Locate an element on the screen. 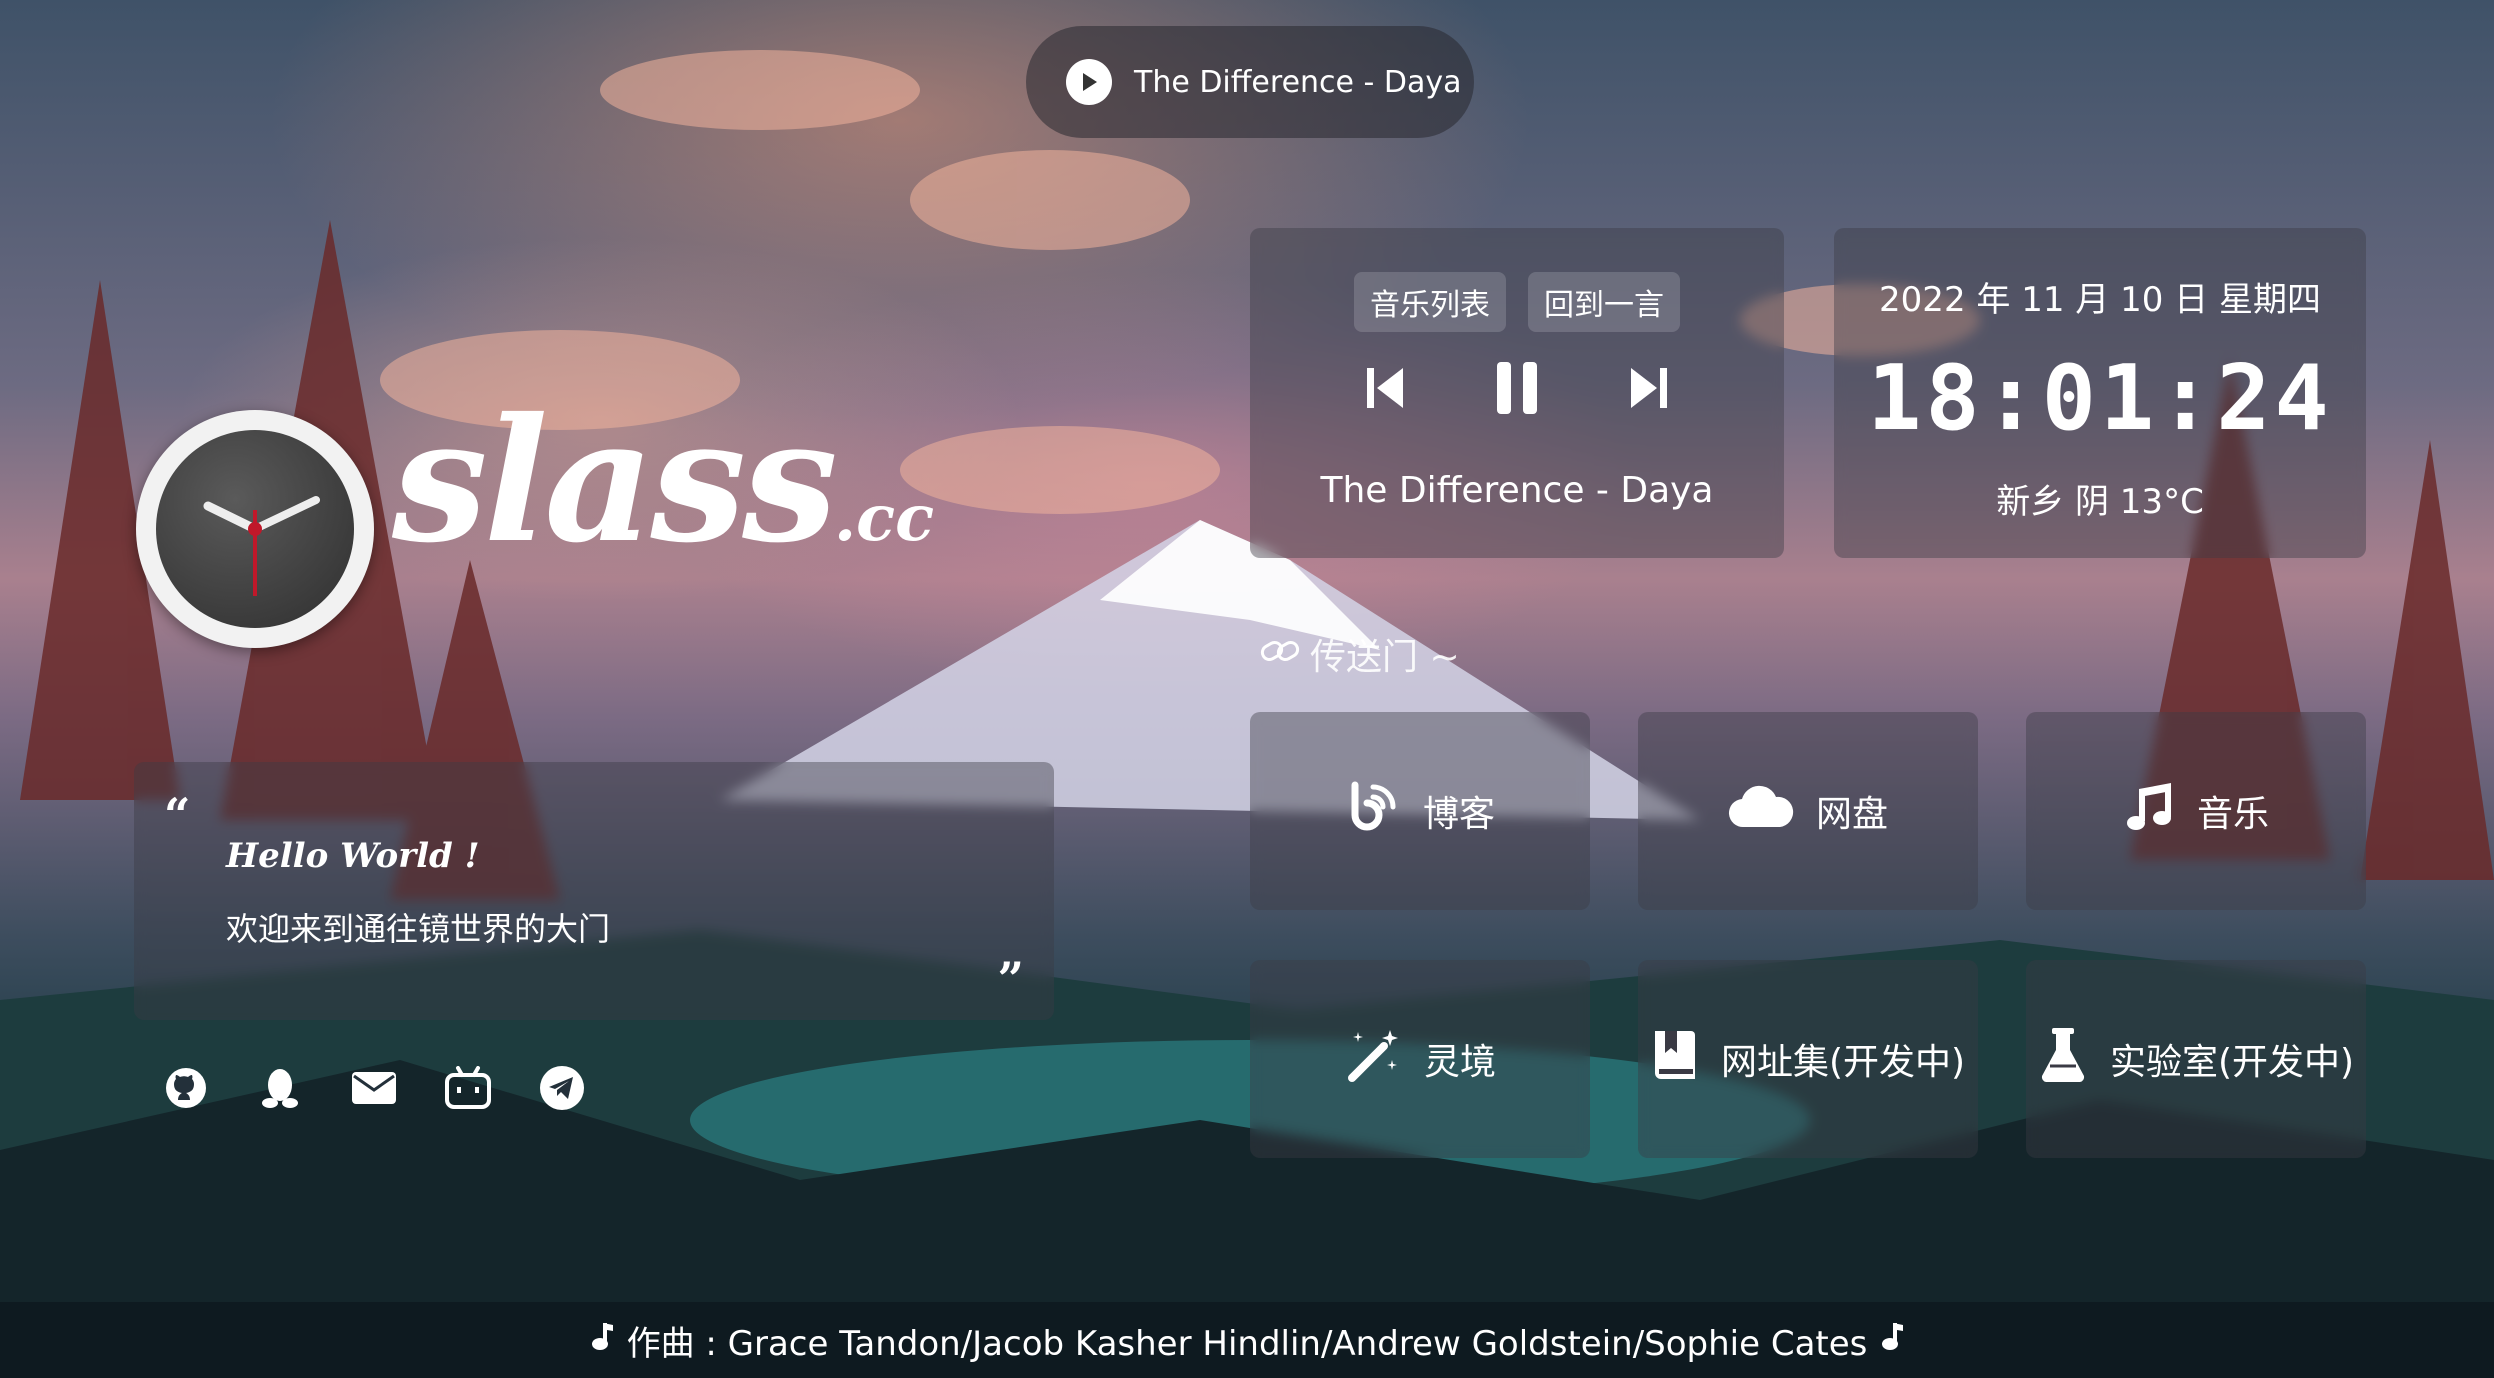 The height and width of the screenshot is (1378, 2494). flask-icon is located at coordinates (2063, 1059).